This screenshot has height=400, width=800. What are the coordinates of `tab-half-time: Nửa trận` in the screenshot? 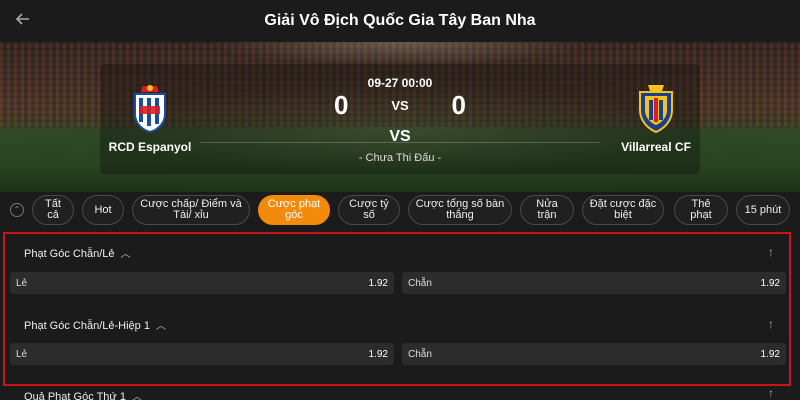 It's located at (547, 210).